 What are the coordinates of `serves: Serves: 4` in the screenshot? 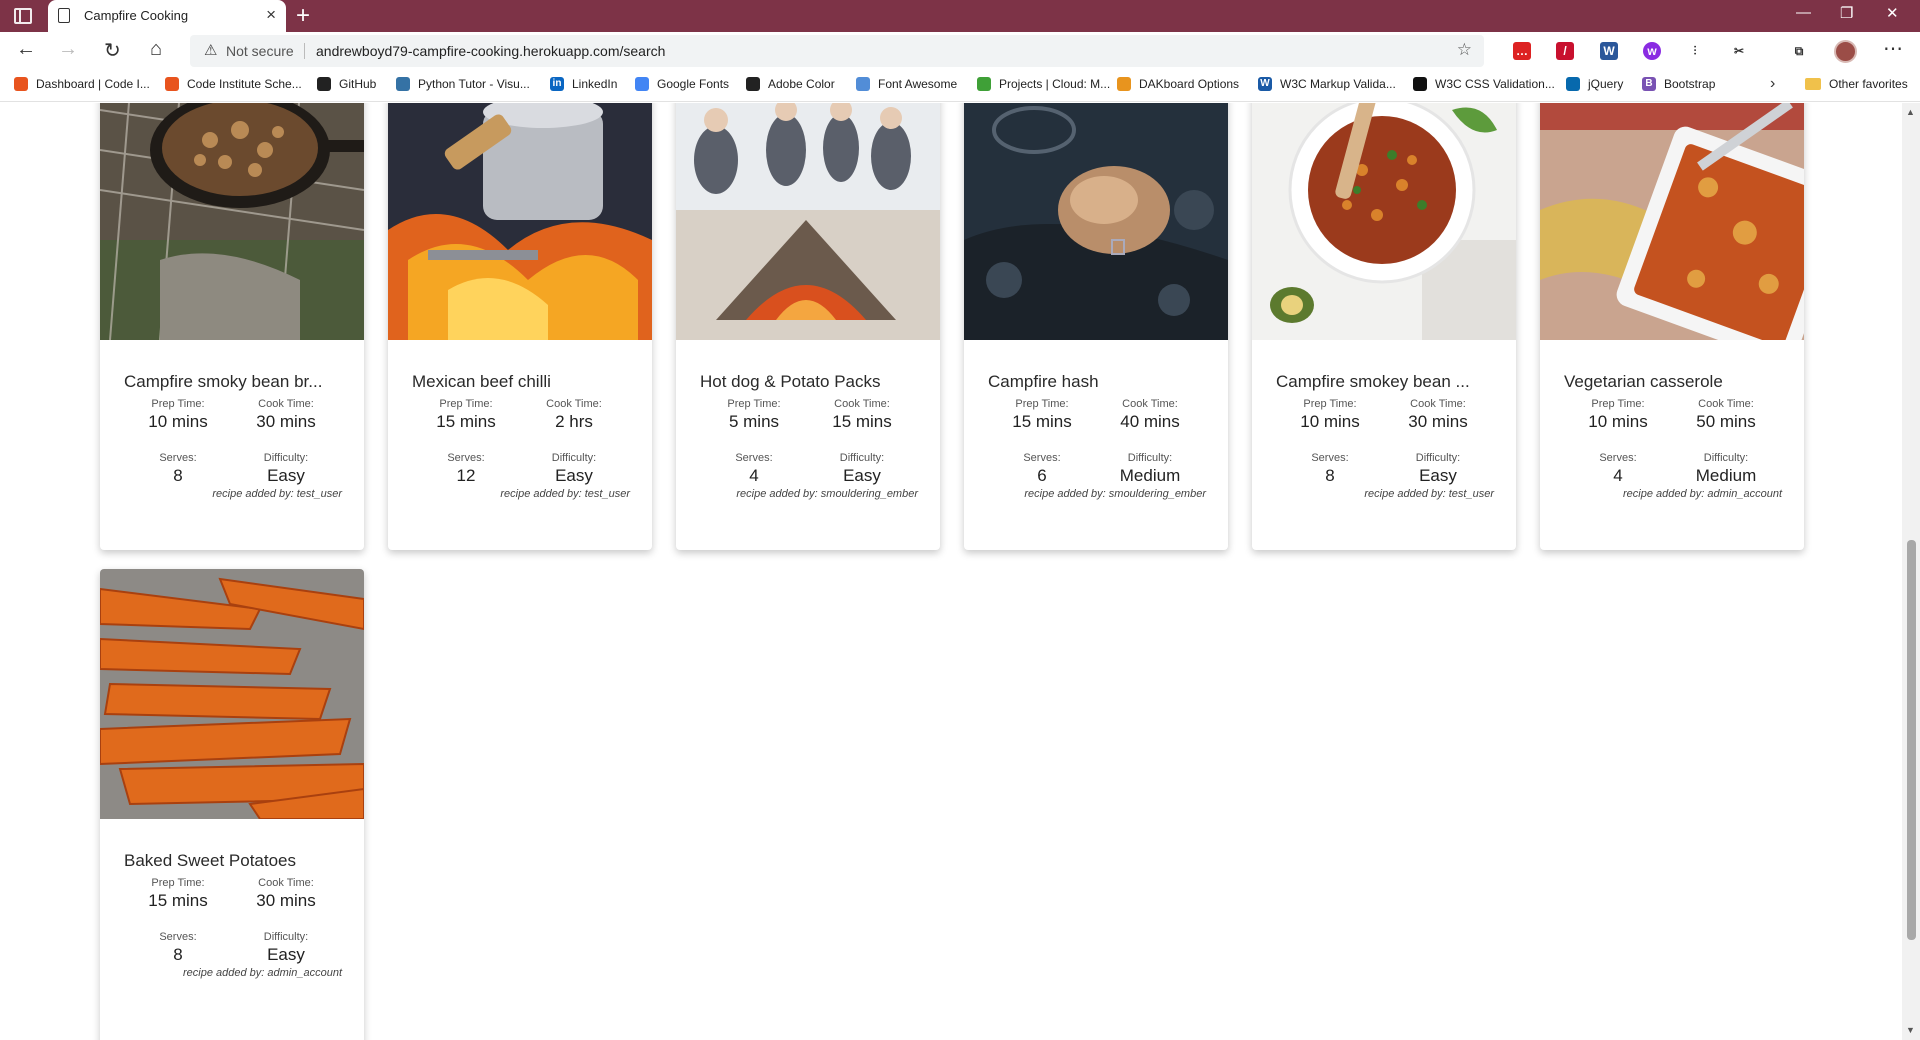 It's located at (754, 469).